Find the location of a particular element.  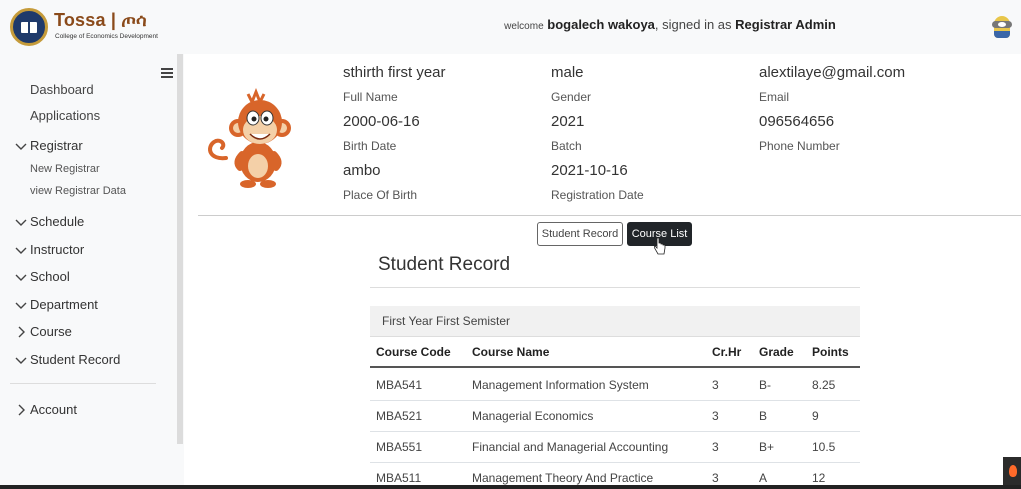

column-header: Cr.Hr is located at coordinates (727, 352).